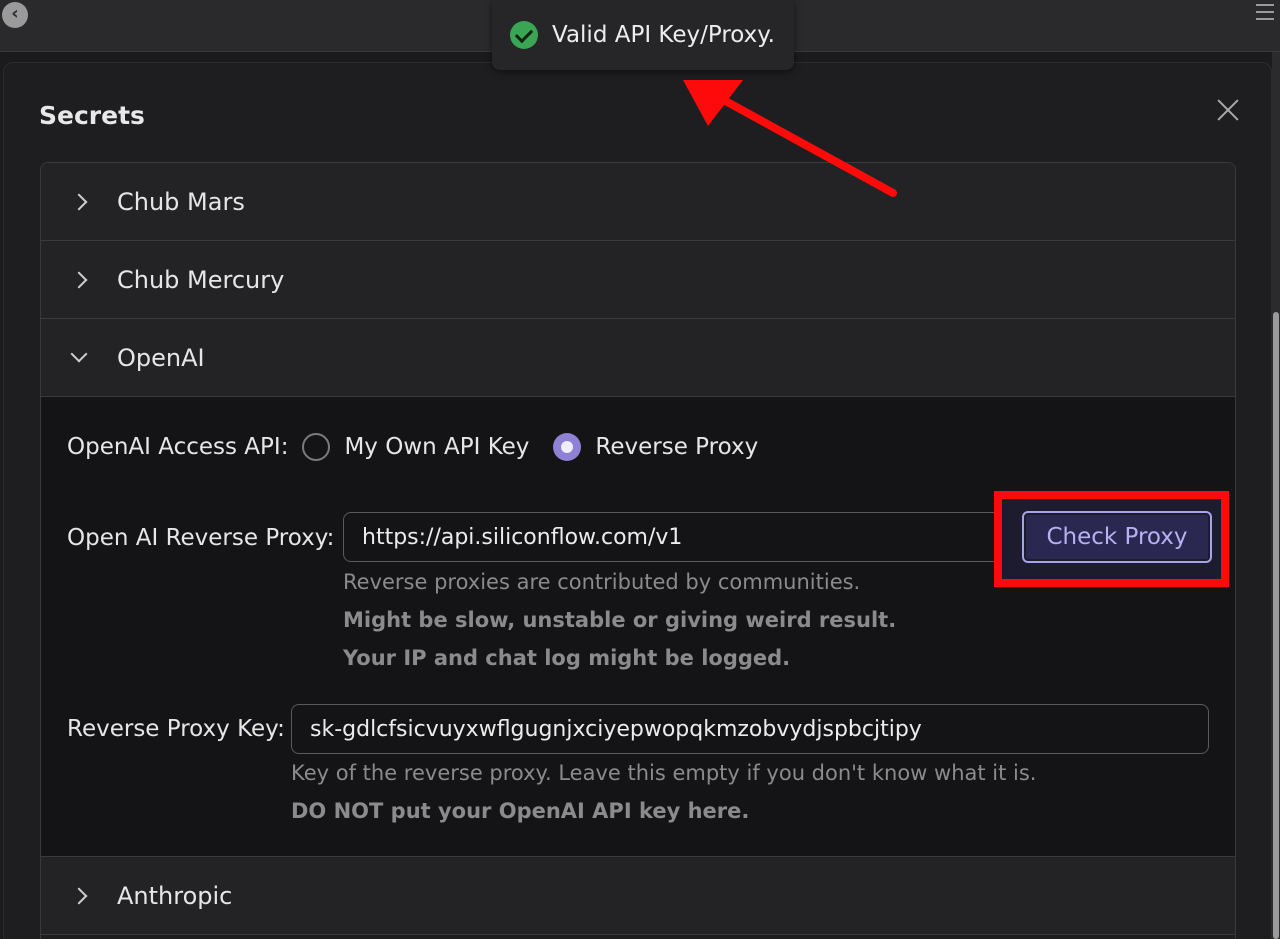 This screenshot has height=939, width=1280. What do you see at coordinates (750, 729) in the screenshot?
I see `proxy-key-input` at bounding box center [750, 729].